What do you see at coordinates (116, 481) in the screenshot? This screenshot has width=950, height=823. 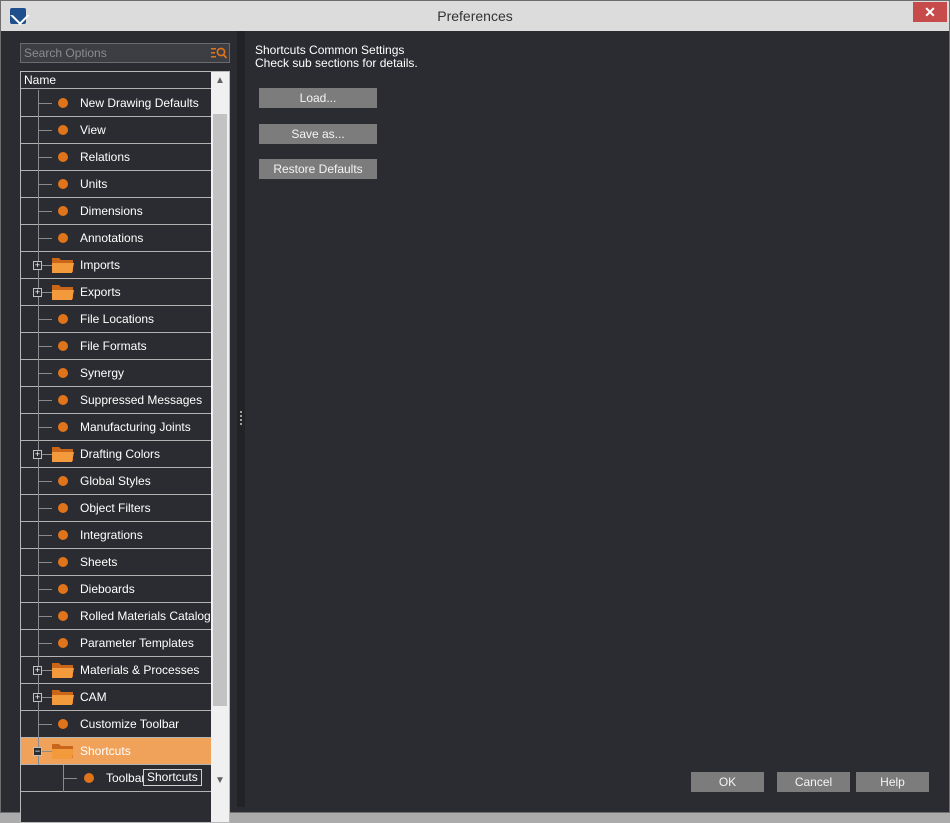 I see `tree-item: Global Styles` at bounding box center [116, 481].